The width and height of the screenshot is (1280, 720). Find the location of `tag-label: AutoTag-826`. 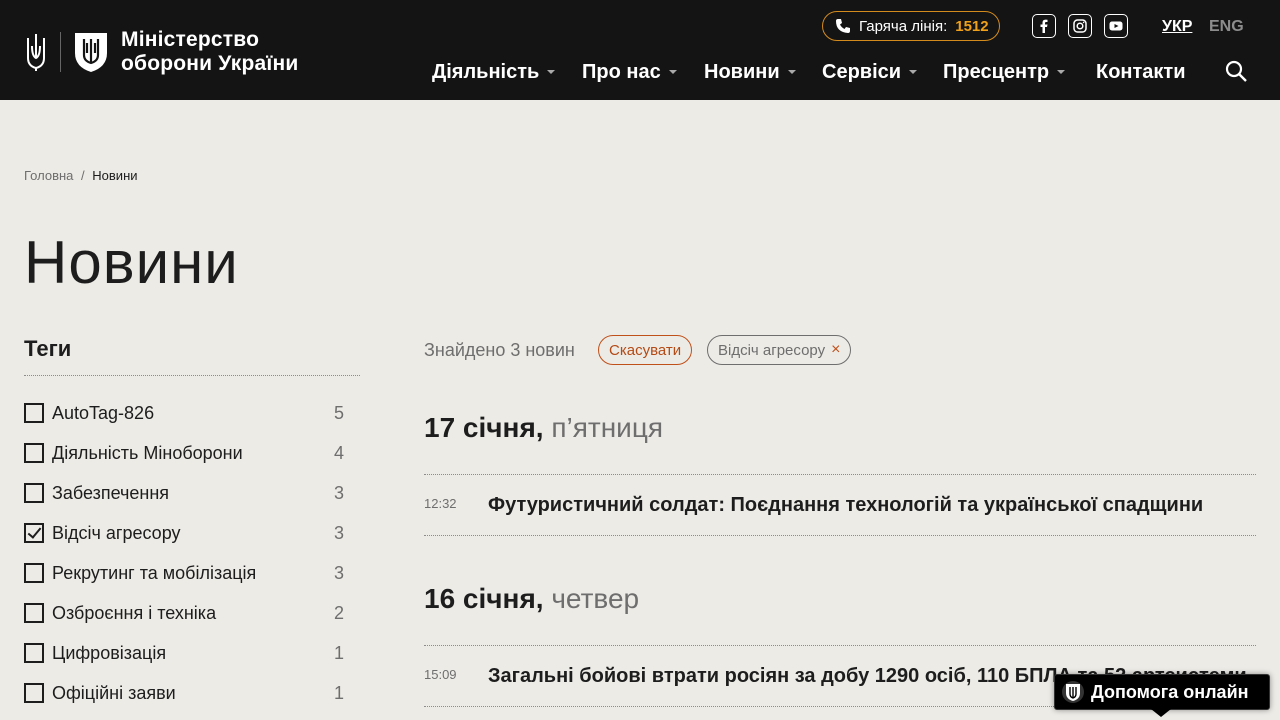

tag-label: AutoTag-826 is located at coordinates (103, 412).